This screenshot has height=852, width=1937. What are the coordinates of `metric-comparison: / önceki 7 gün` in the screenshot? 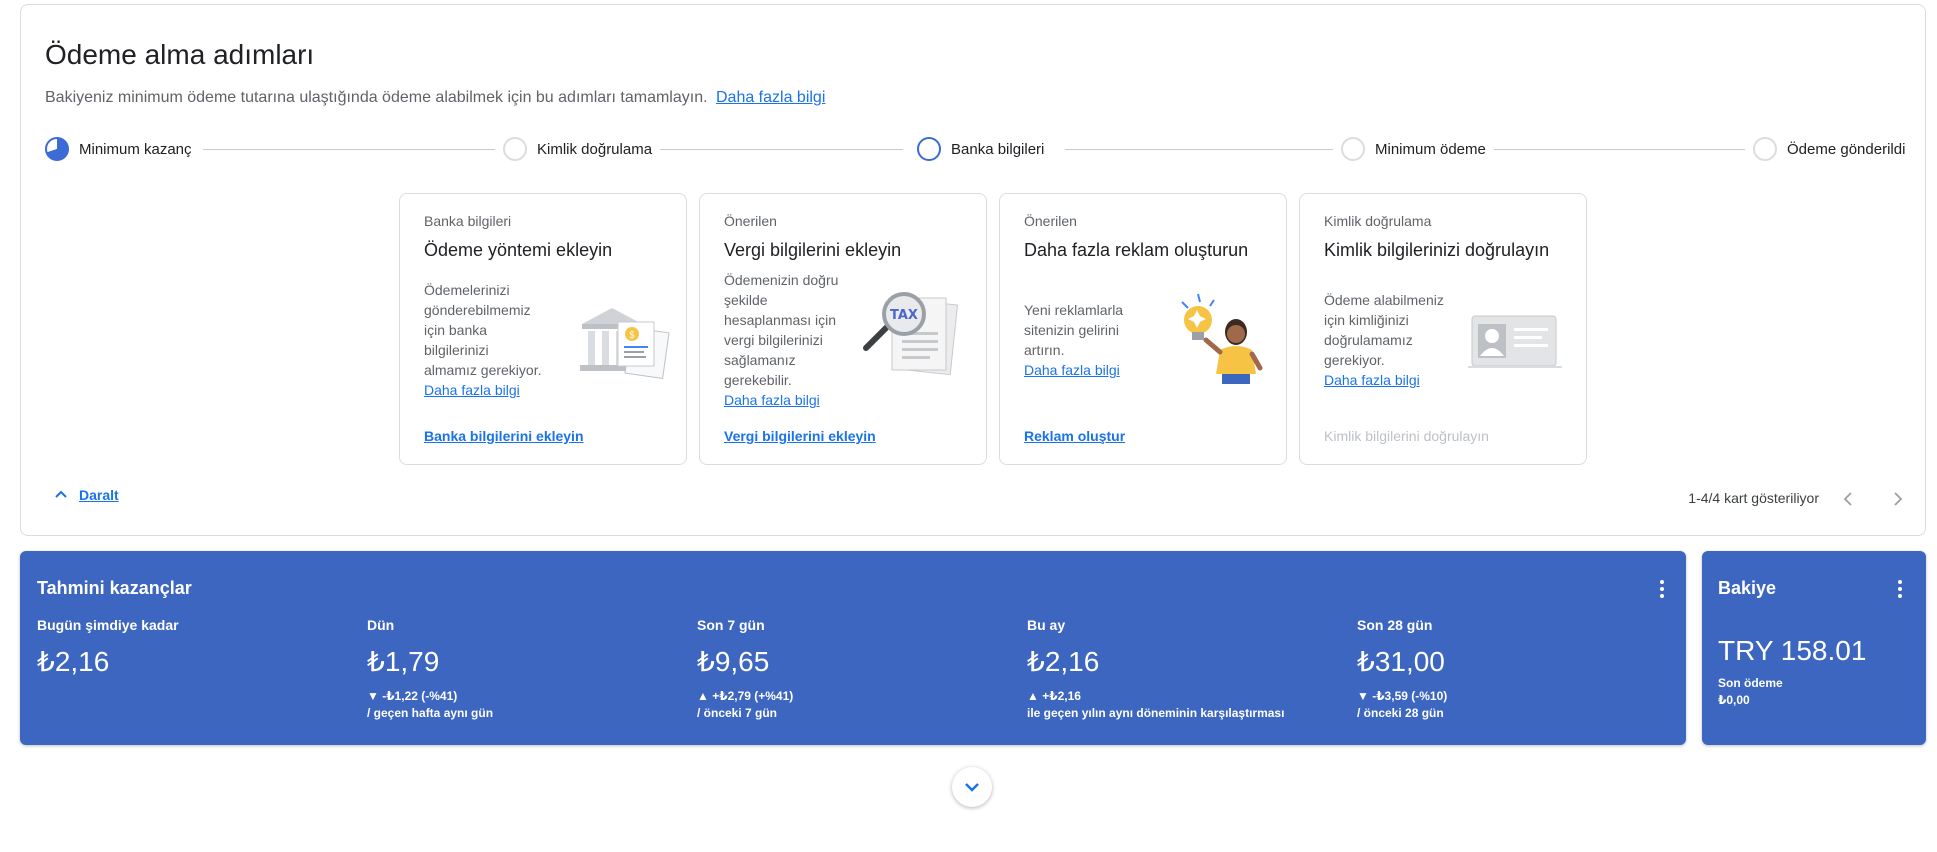 It's located at (737, 713).